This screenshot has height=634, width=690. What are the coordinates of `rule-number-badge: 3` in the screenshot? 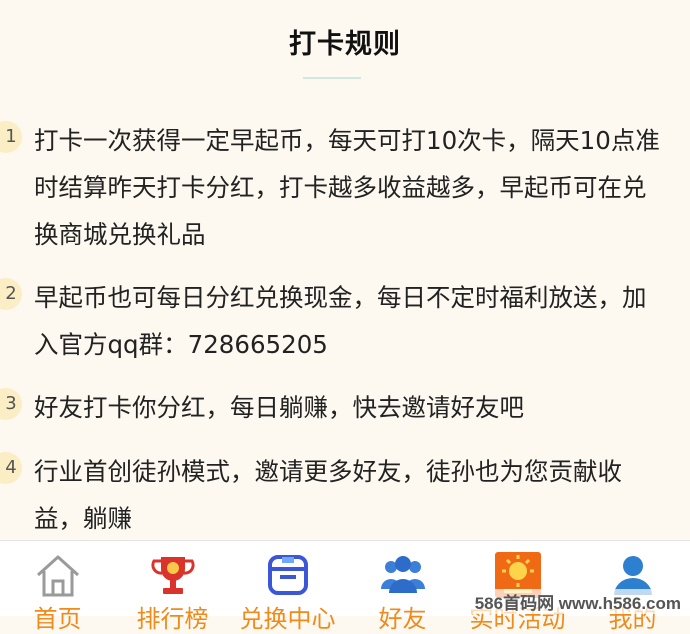 It's located at (11, 404).